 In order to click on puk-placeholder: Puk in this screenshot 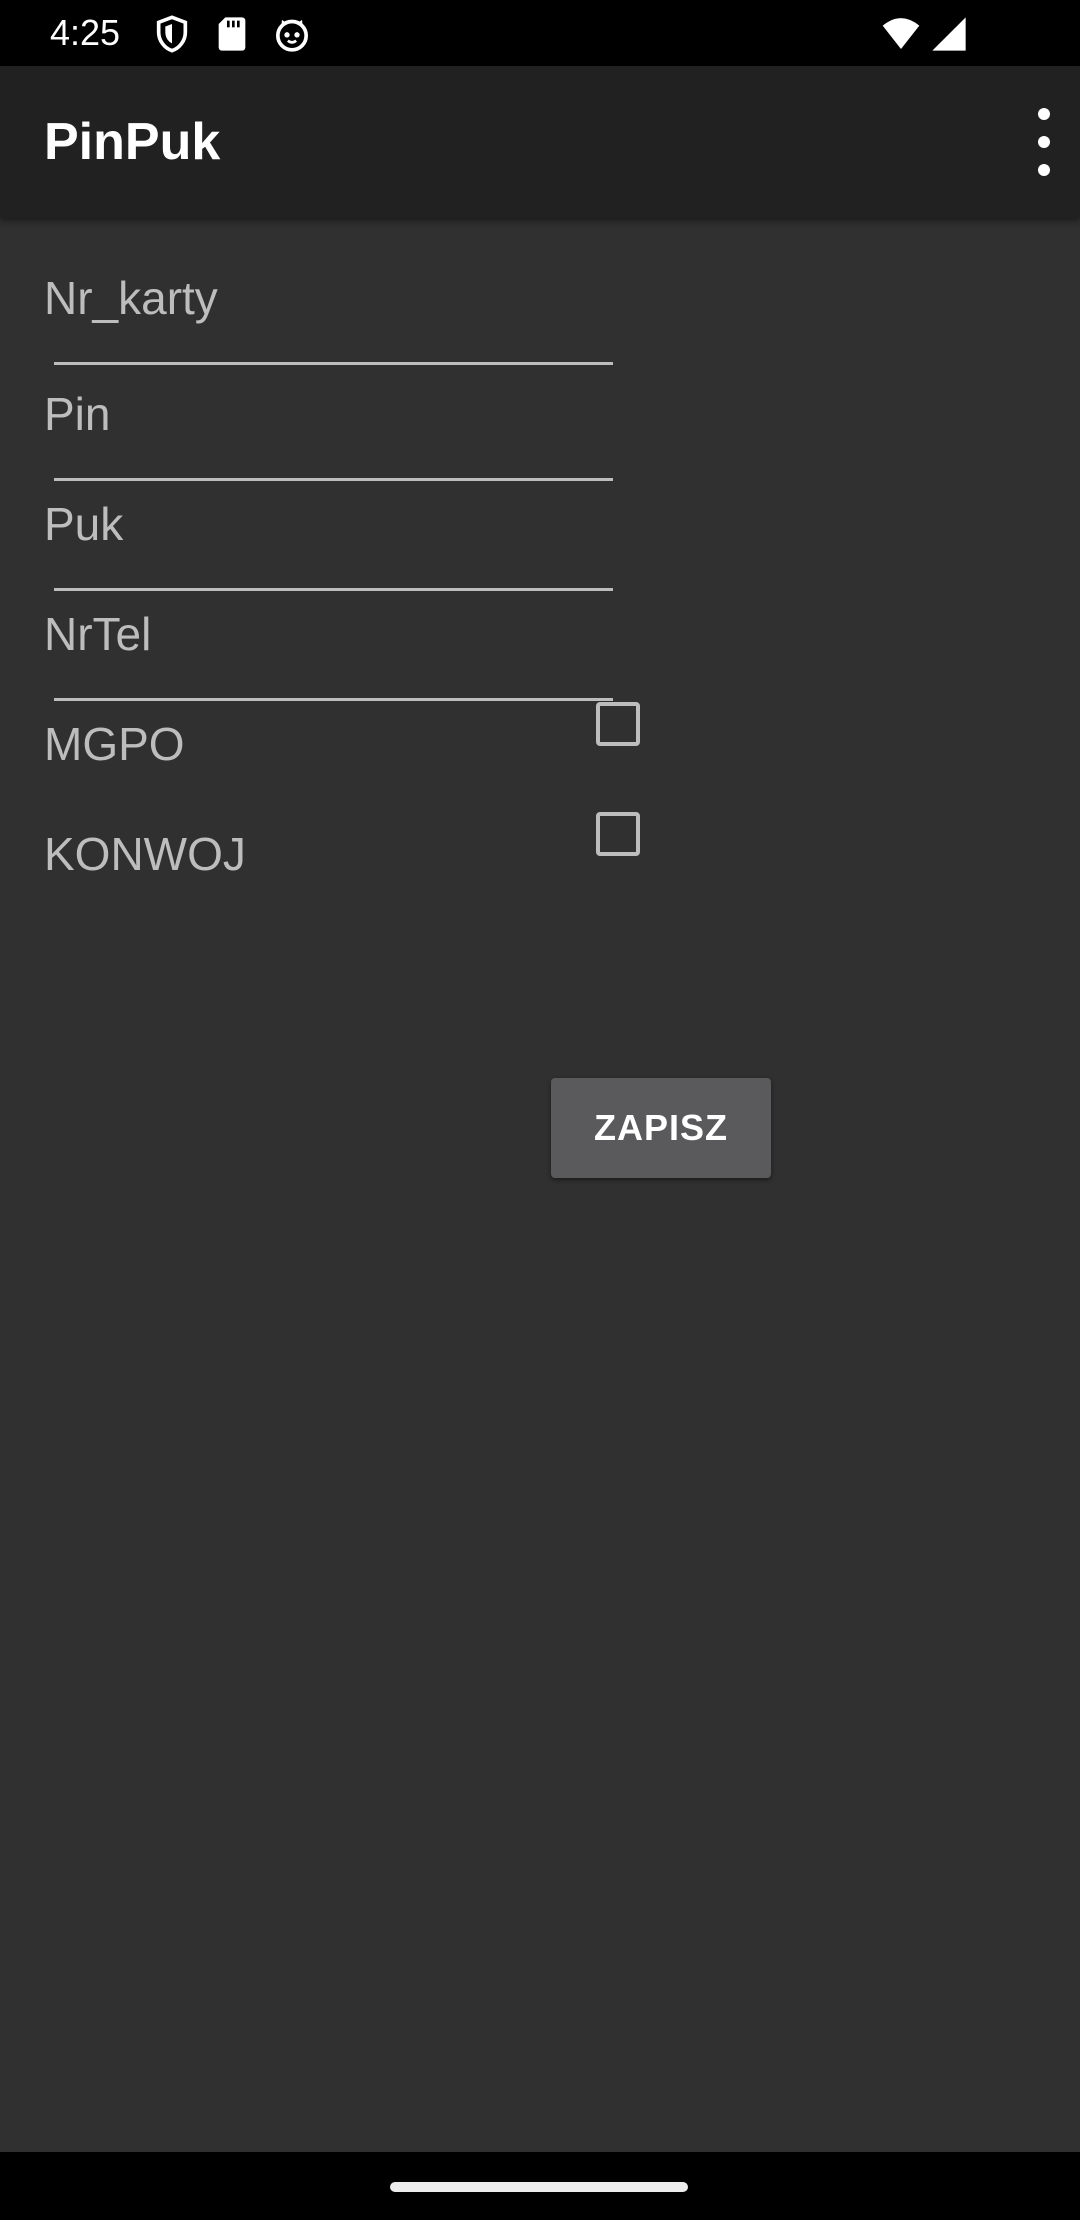, I will do `click(84, 524)`.